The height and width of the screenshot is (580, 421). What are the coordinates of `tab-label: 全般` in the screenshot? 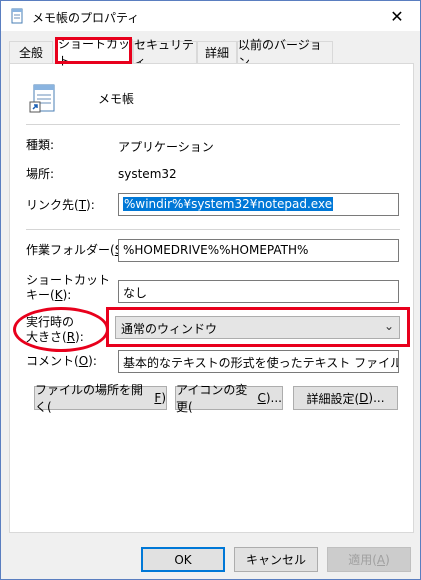 It's located at (30, 53).